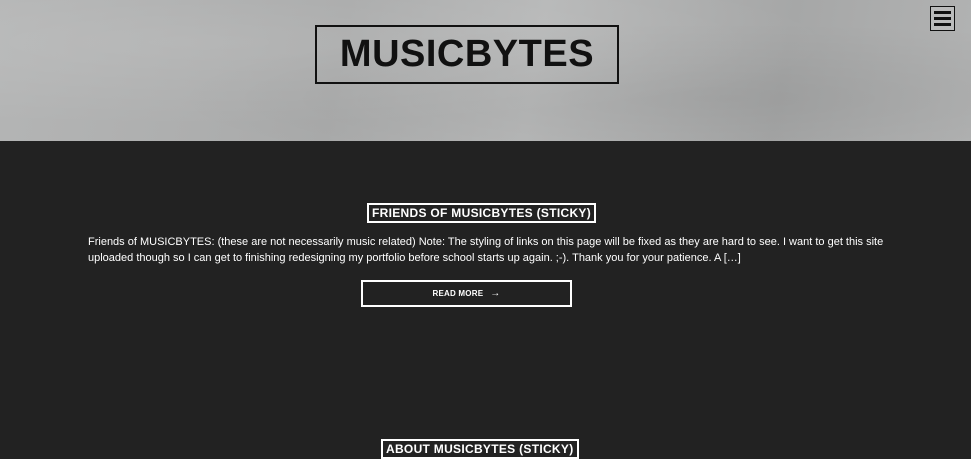 The width and height of the screenshot is (971, 459). What do you see at coordinates (480, 449) in the screenshot?
I see `post-title-link: ABOUT MUSICBYTES (STICKY)` at bounding box center [480, 449].